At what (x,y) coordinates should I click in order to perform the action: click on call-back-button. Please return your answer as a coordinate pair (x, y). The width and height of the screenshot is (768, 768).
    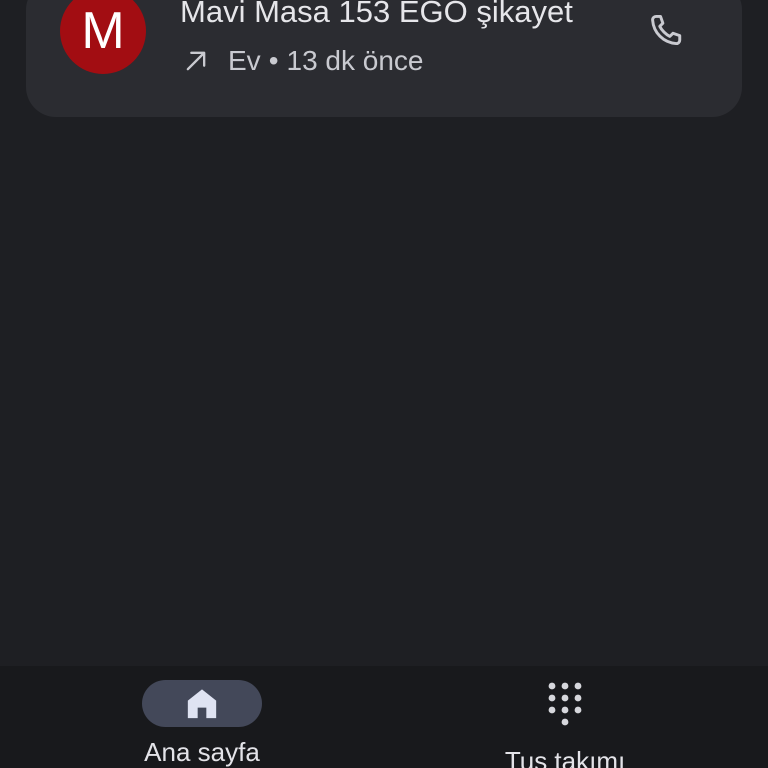
    Looking at the image, I should click on (666, 32).